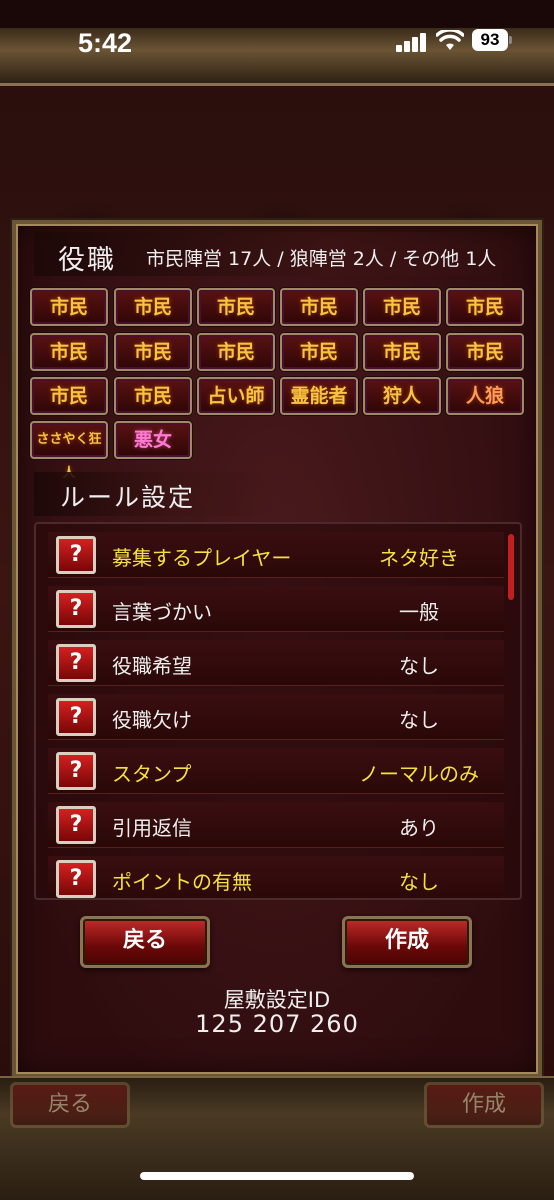  What do you see at coordinates (202, 558) in the screenshot?
I see `rule-name: 募集するプレイヤー` at bounding box center [202, 558].